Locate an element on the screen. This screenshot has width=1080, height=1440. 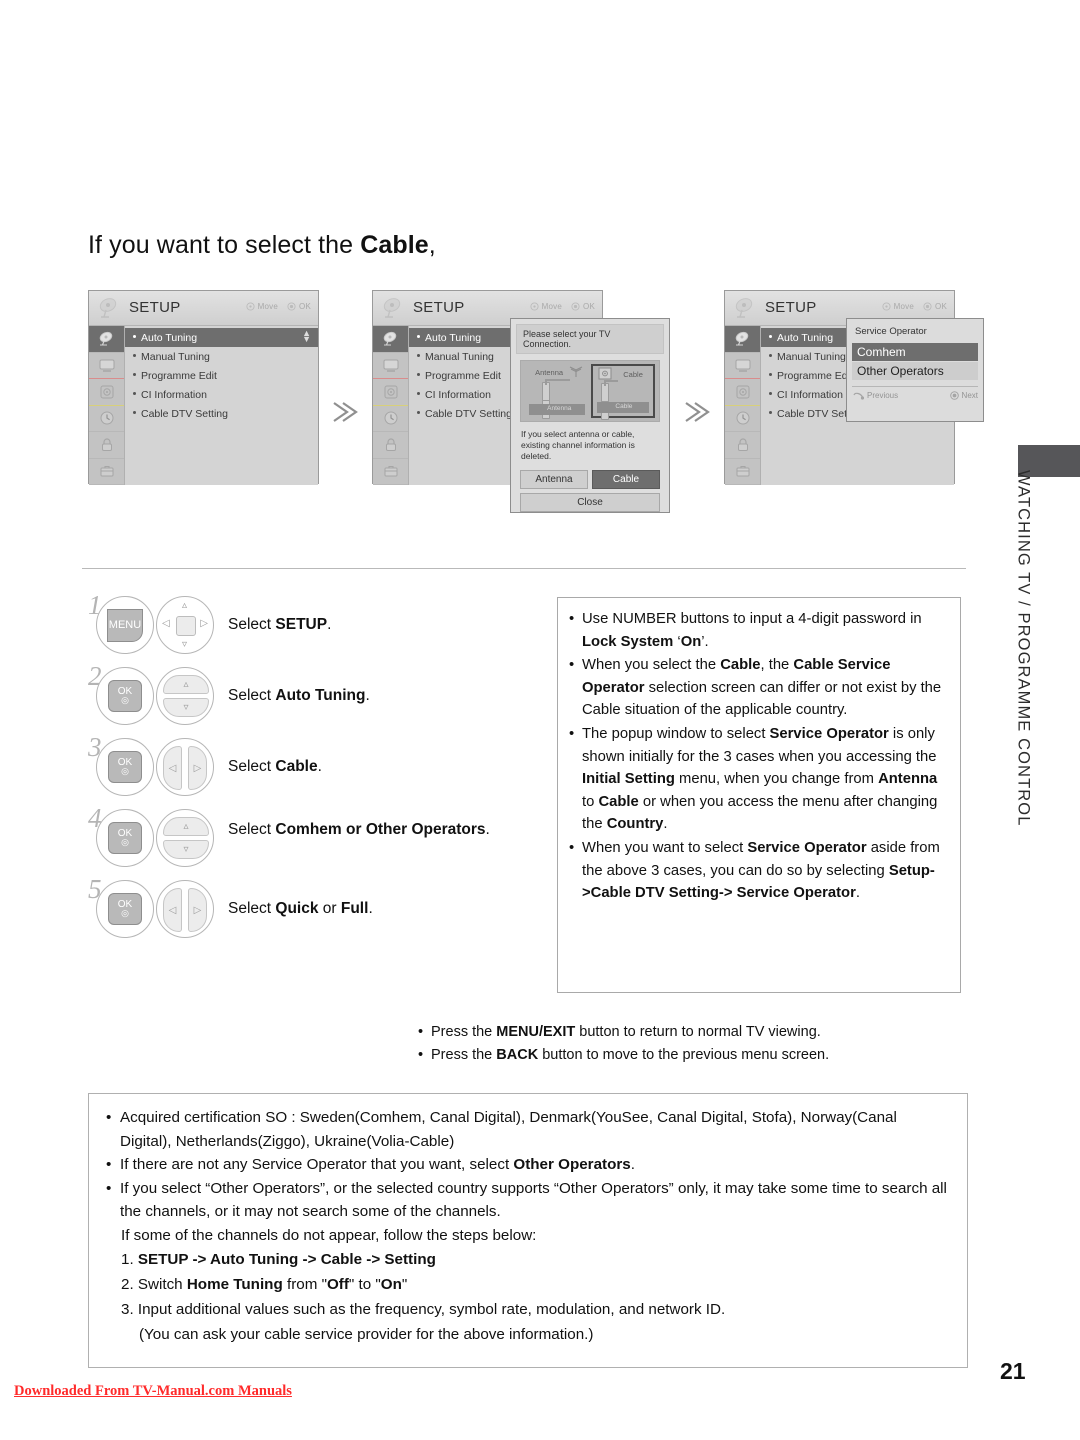
step-text-bold: Comhem or Other Operators is located at coordinates (380, 829).